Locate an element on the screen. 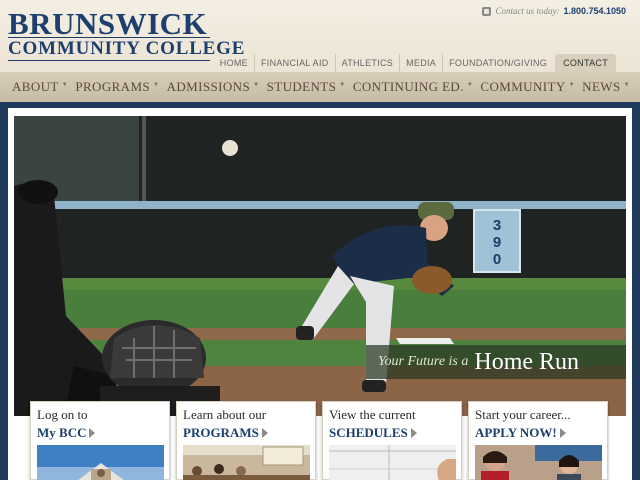 The height and width of the screenshot is (480, 640). topnav-foundation-giving: FOUNDATION/GIVING is located at coordinates (497, 63).